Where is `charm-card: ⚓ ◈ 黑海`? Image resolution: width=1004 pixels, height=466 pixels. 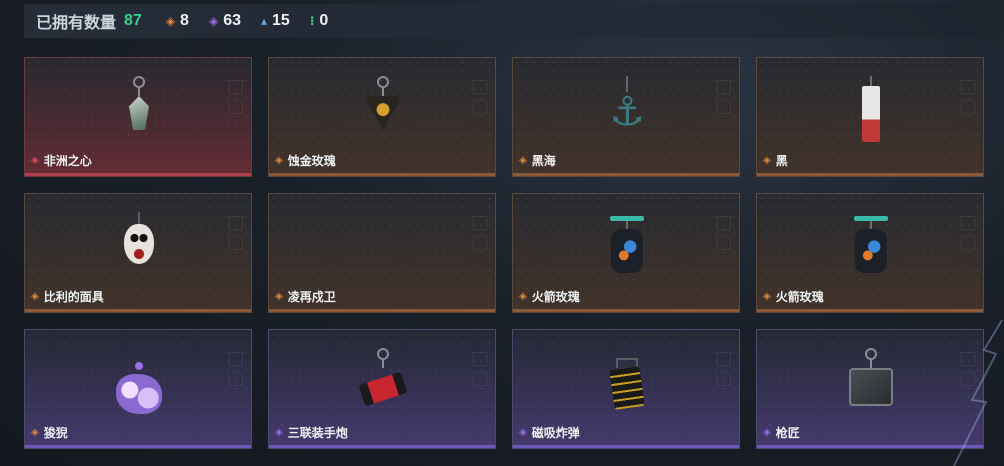
charm-card: ⚓ ◈ 黑海 is located at coordinates (626, 117).